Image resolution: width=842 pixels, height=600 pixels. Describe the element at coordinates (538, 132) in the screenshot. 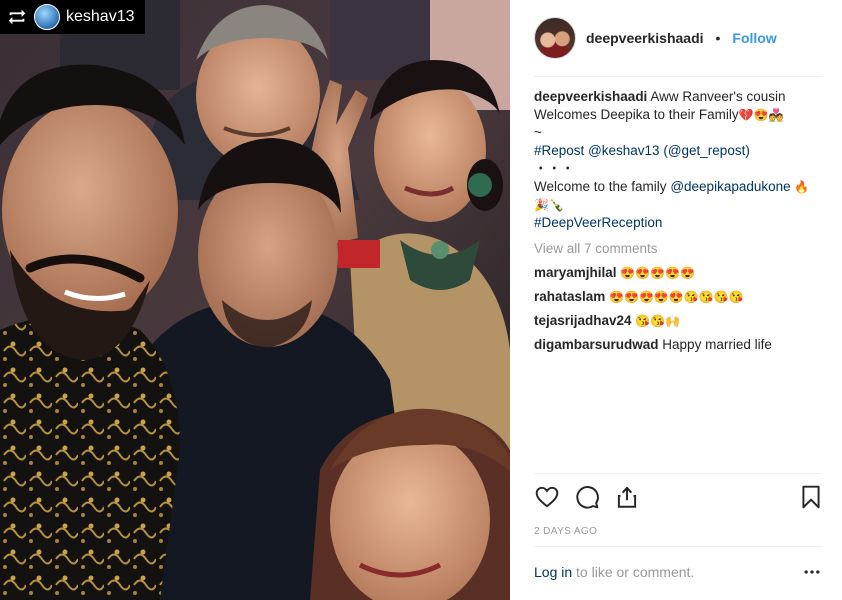

I see `caption-tilde: ~` at that location.